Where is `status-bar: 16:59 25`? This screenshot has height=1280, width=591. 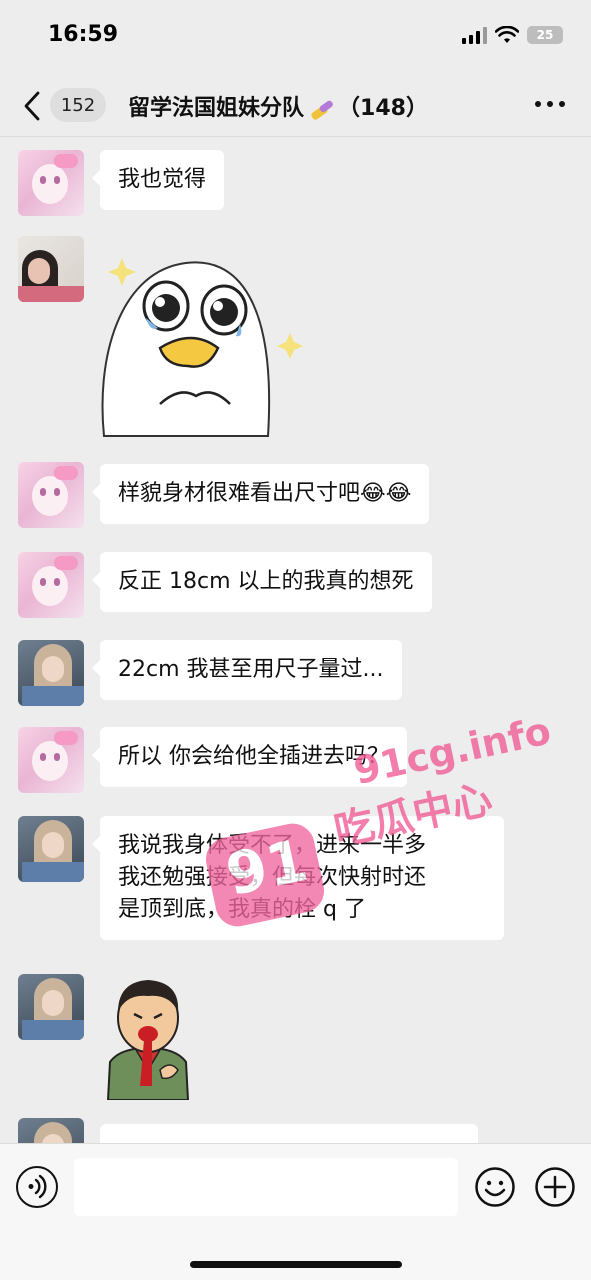
status-bar: 16:59 25 is located at coordinates (295, 37).